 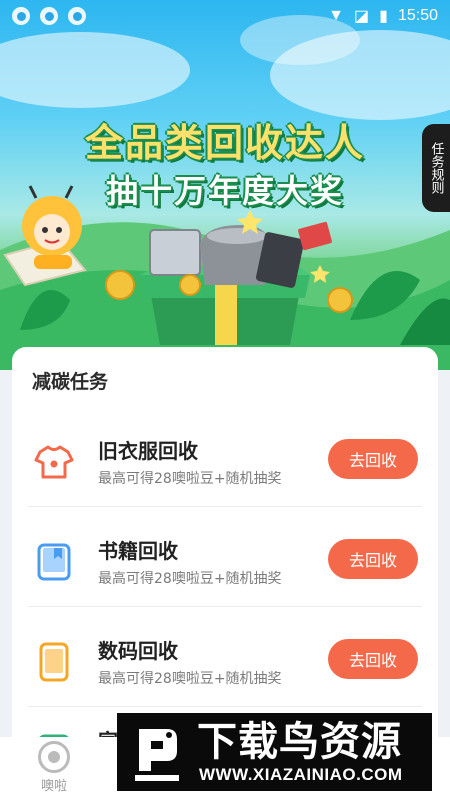 I want to click on bird-logo-icon, so click(x=157, y=755).